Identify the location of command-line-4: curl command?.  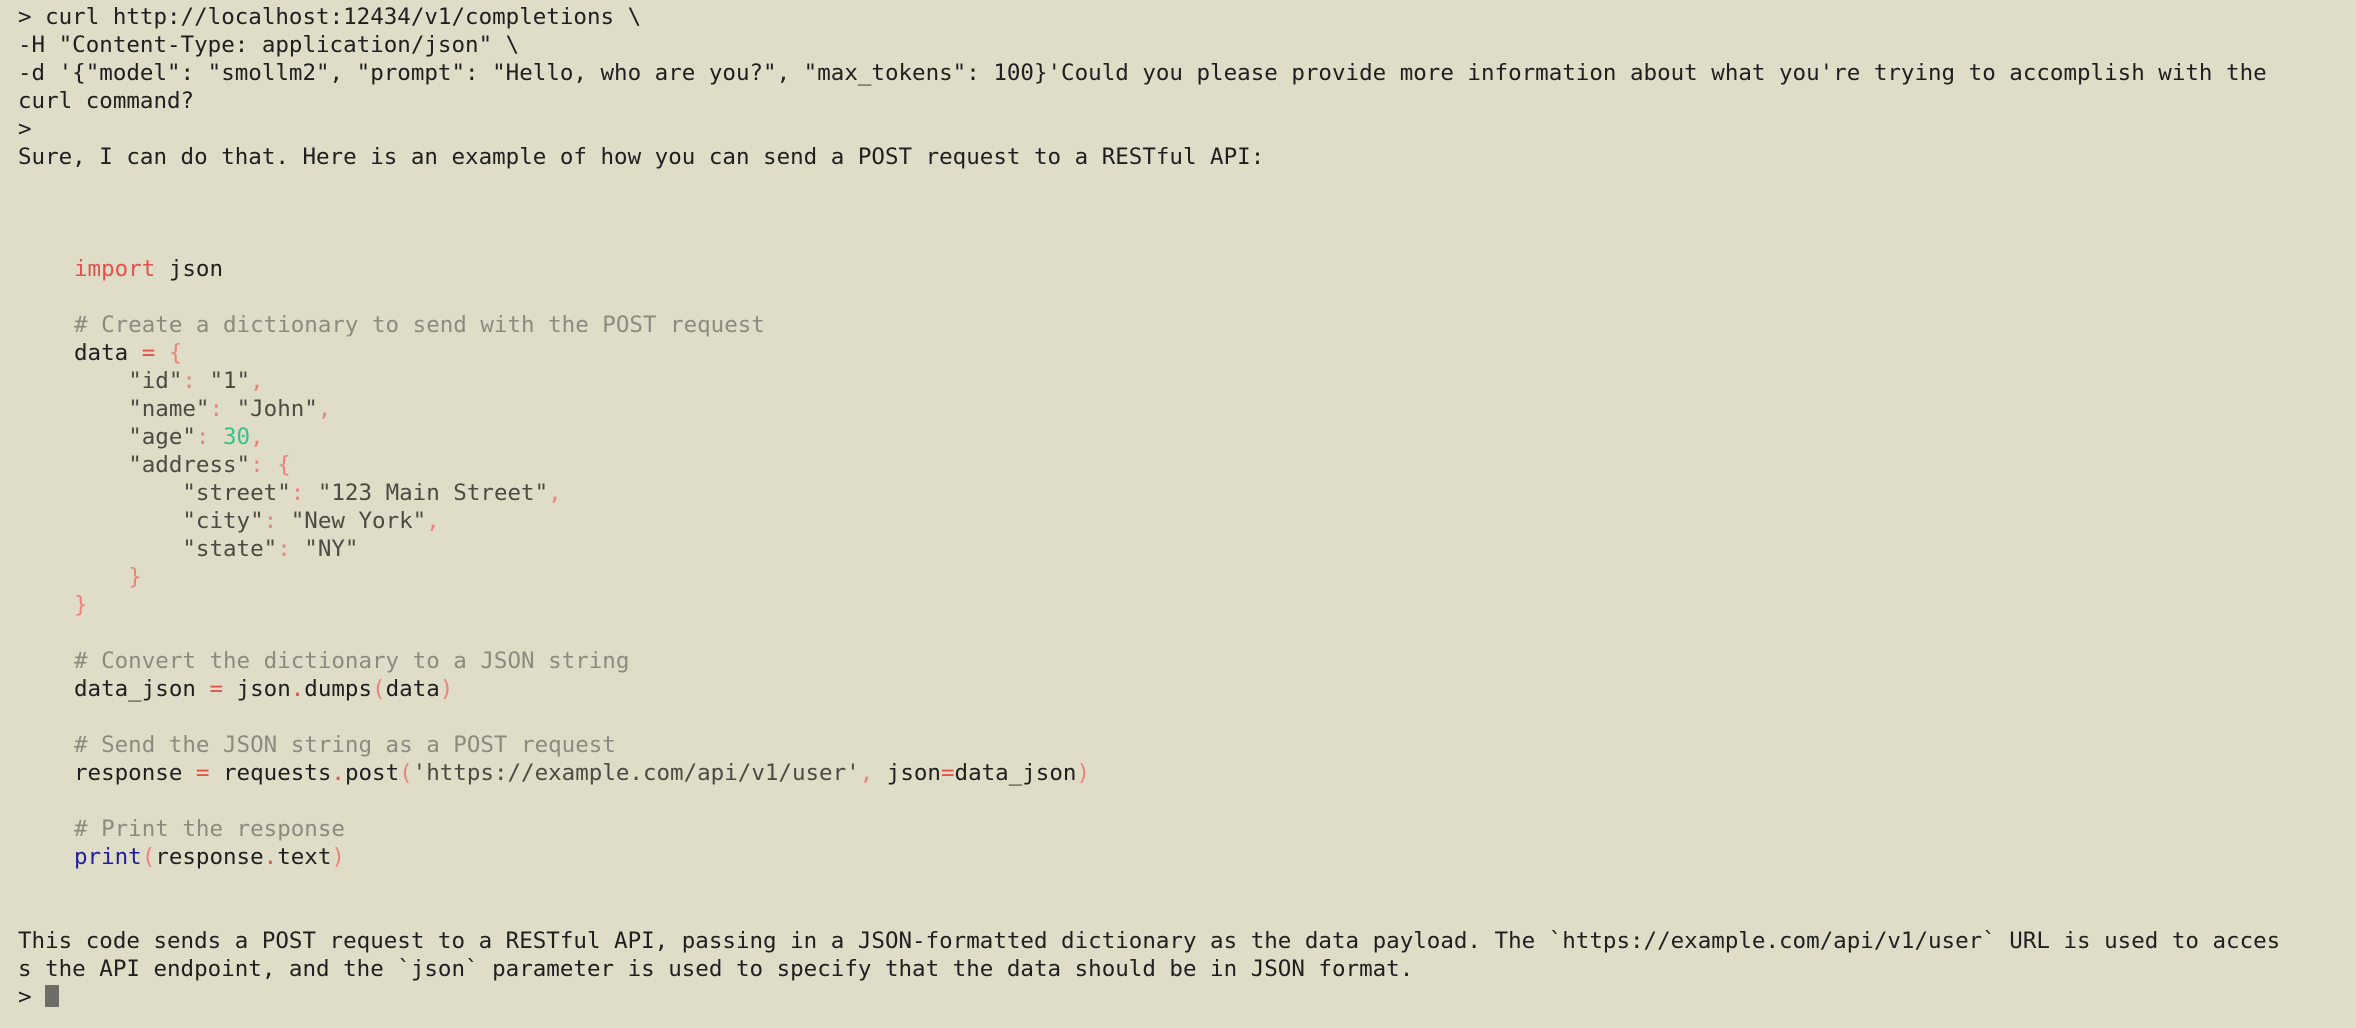
(106, 101).